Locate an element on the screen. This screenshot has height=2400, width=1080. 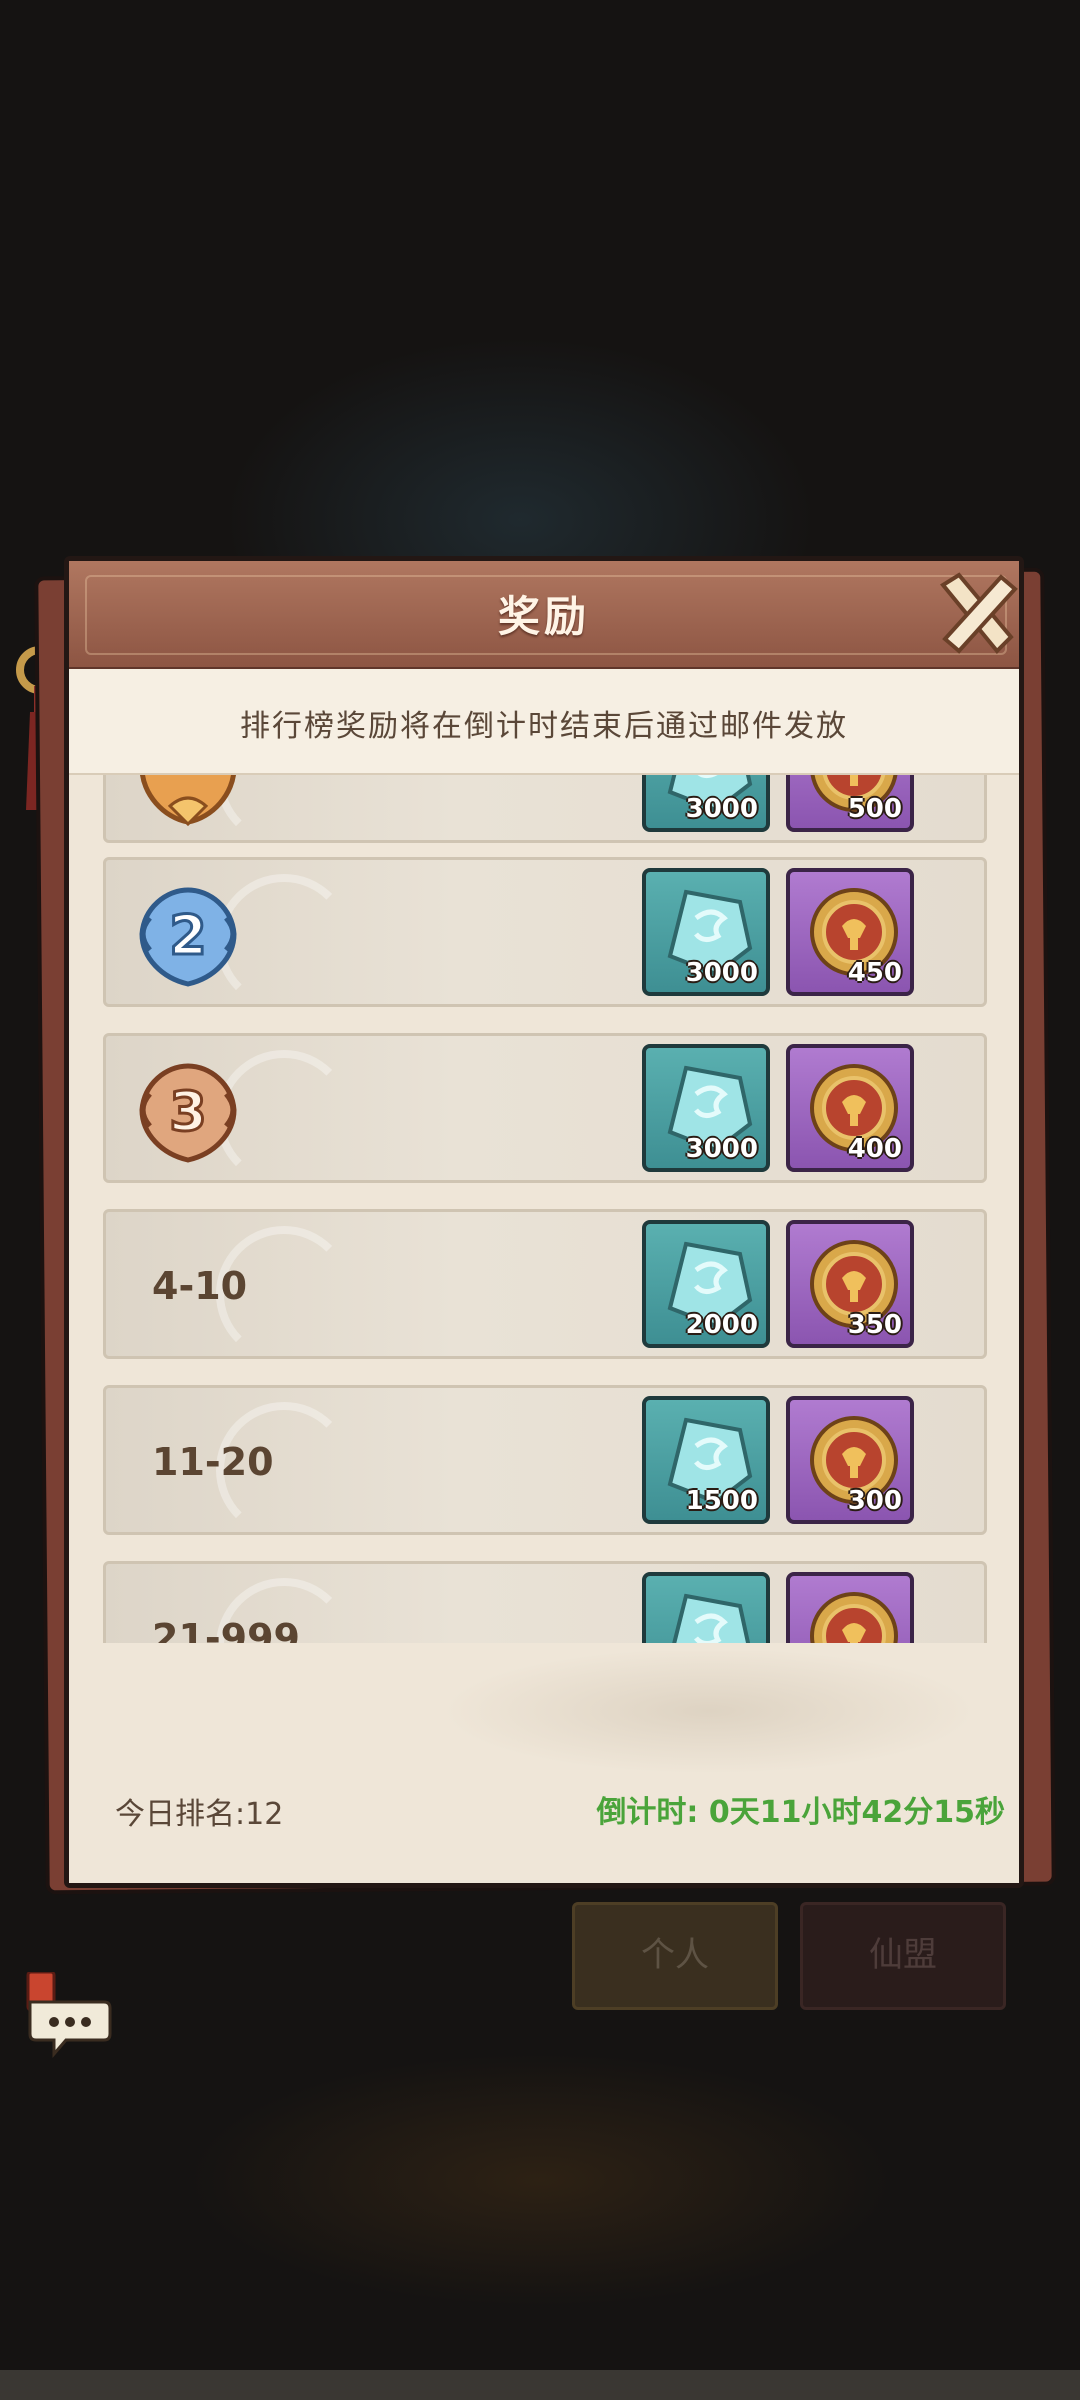
reward-row-rank-11-20: 11-20 1500 300 is located at coordinates (545, 1461).